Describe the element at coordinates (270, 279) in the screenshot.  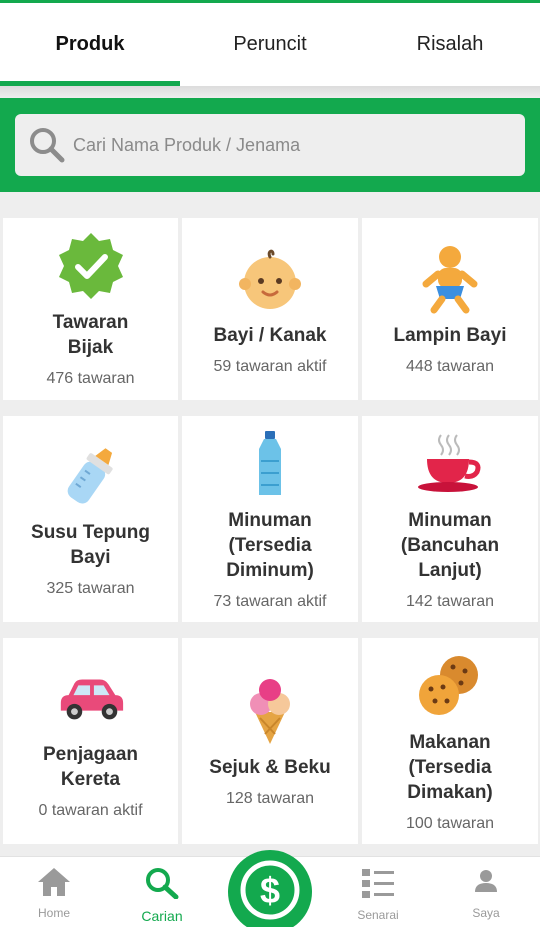
I see `baby-face-icon` at that location.